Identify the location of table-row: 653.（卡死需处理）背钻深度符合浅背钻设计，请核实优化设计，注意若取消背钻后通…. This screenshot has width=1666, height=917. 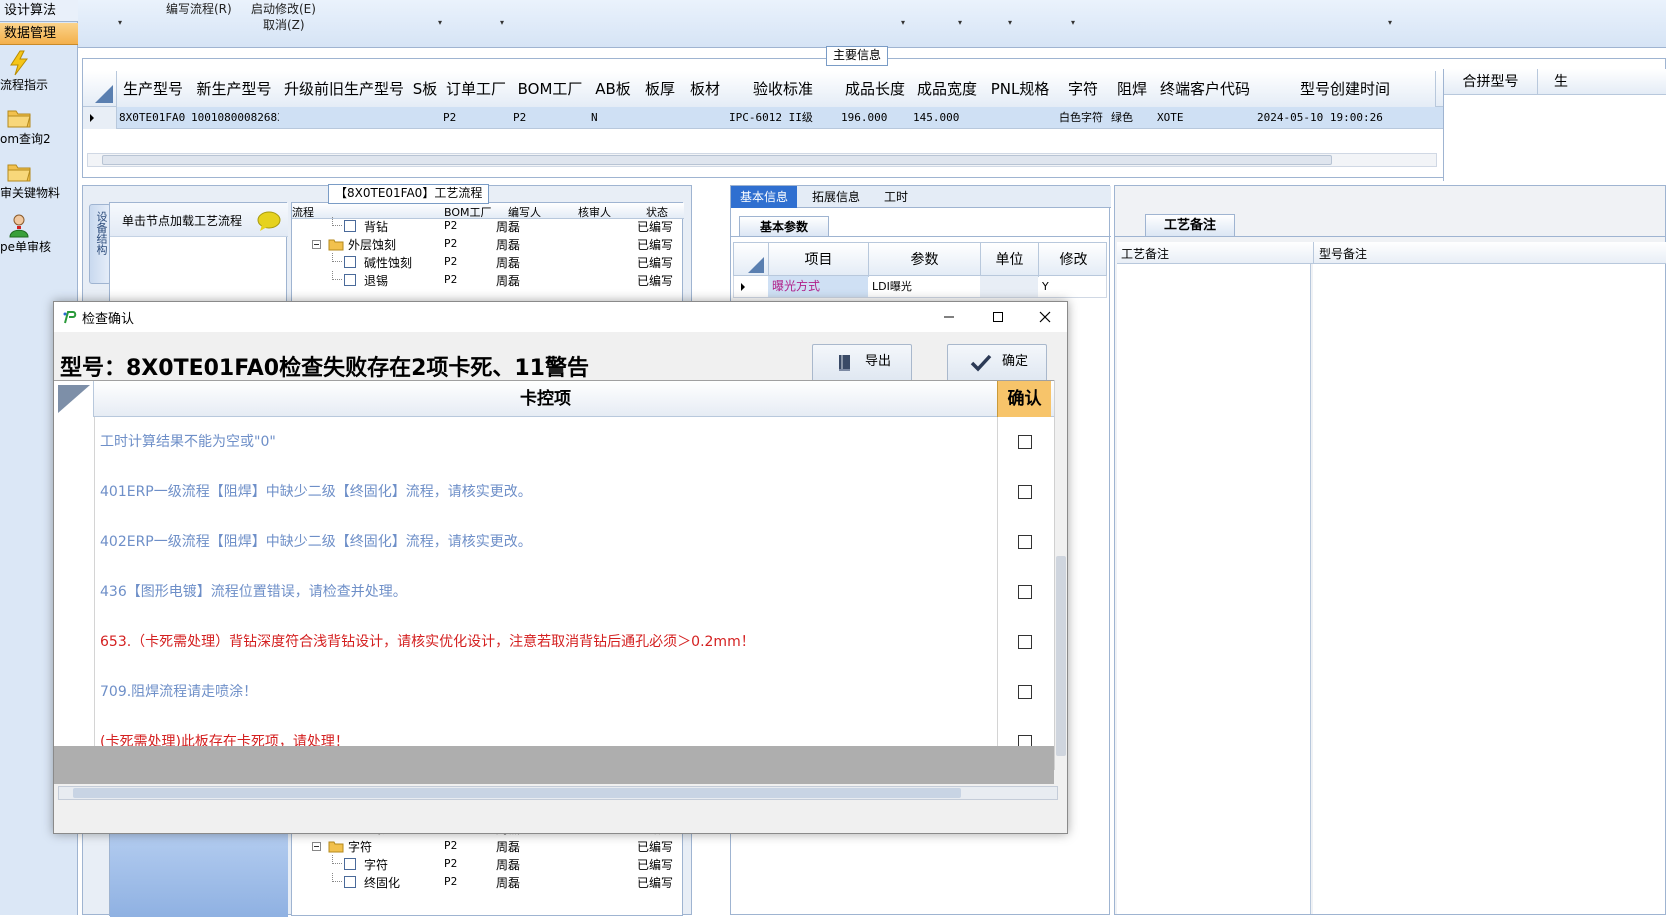
(554, 642).